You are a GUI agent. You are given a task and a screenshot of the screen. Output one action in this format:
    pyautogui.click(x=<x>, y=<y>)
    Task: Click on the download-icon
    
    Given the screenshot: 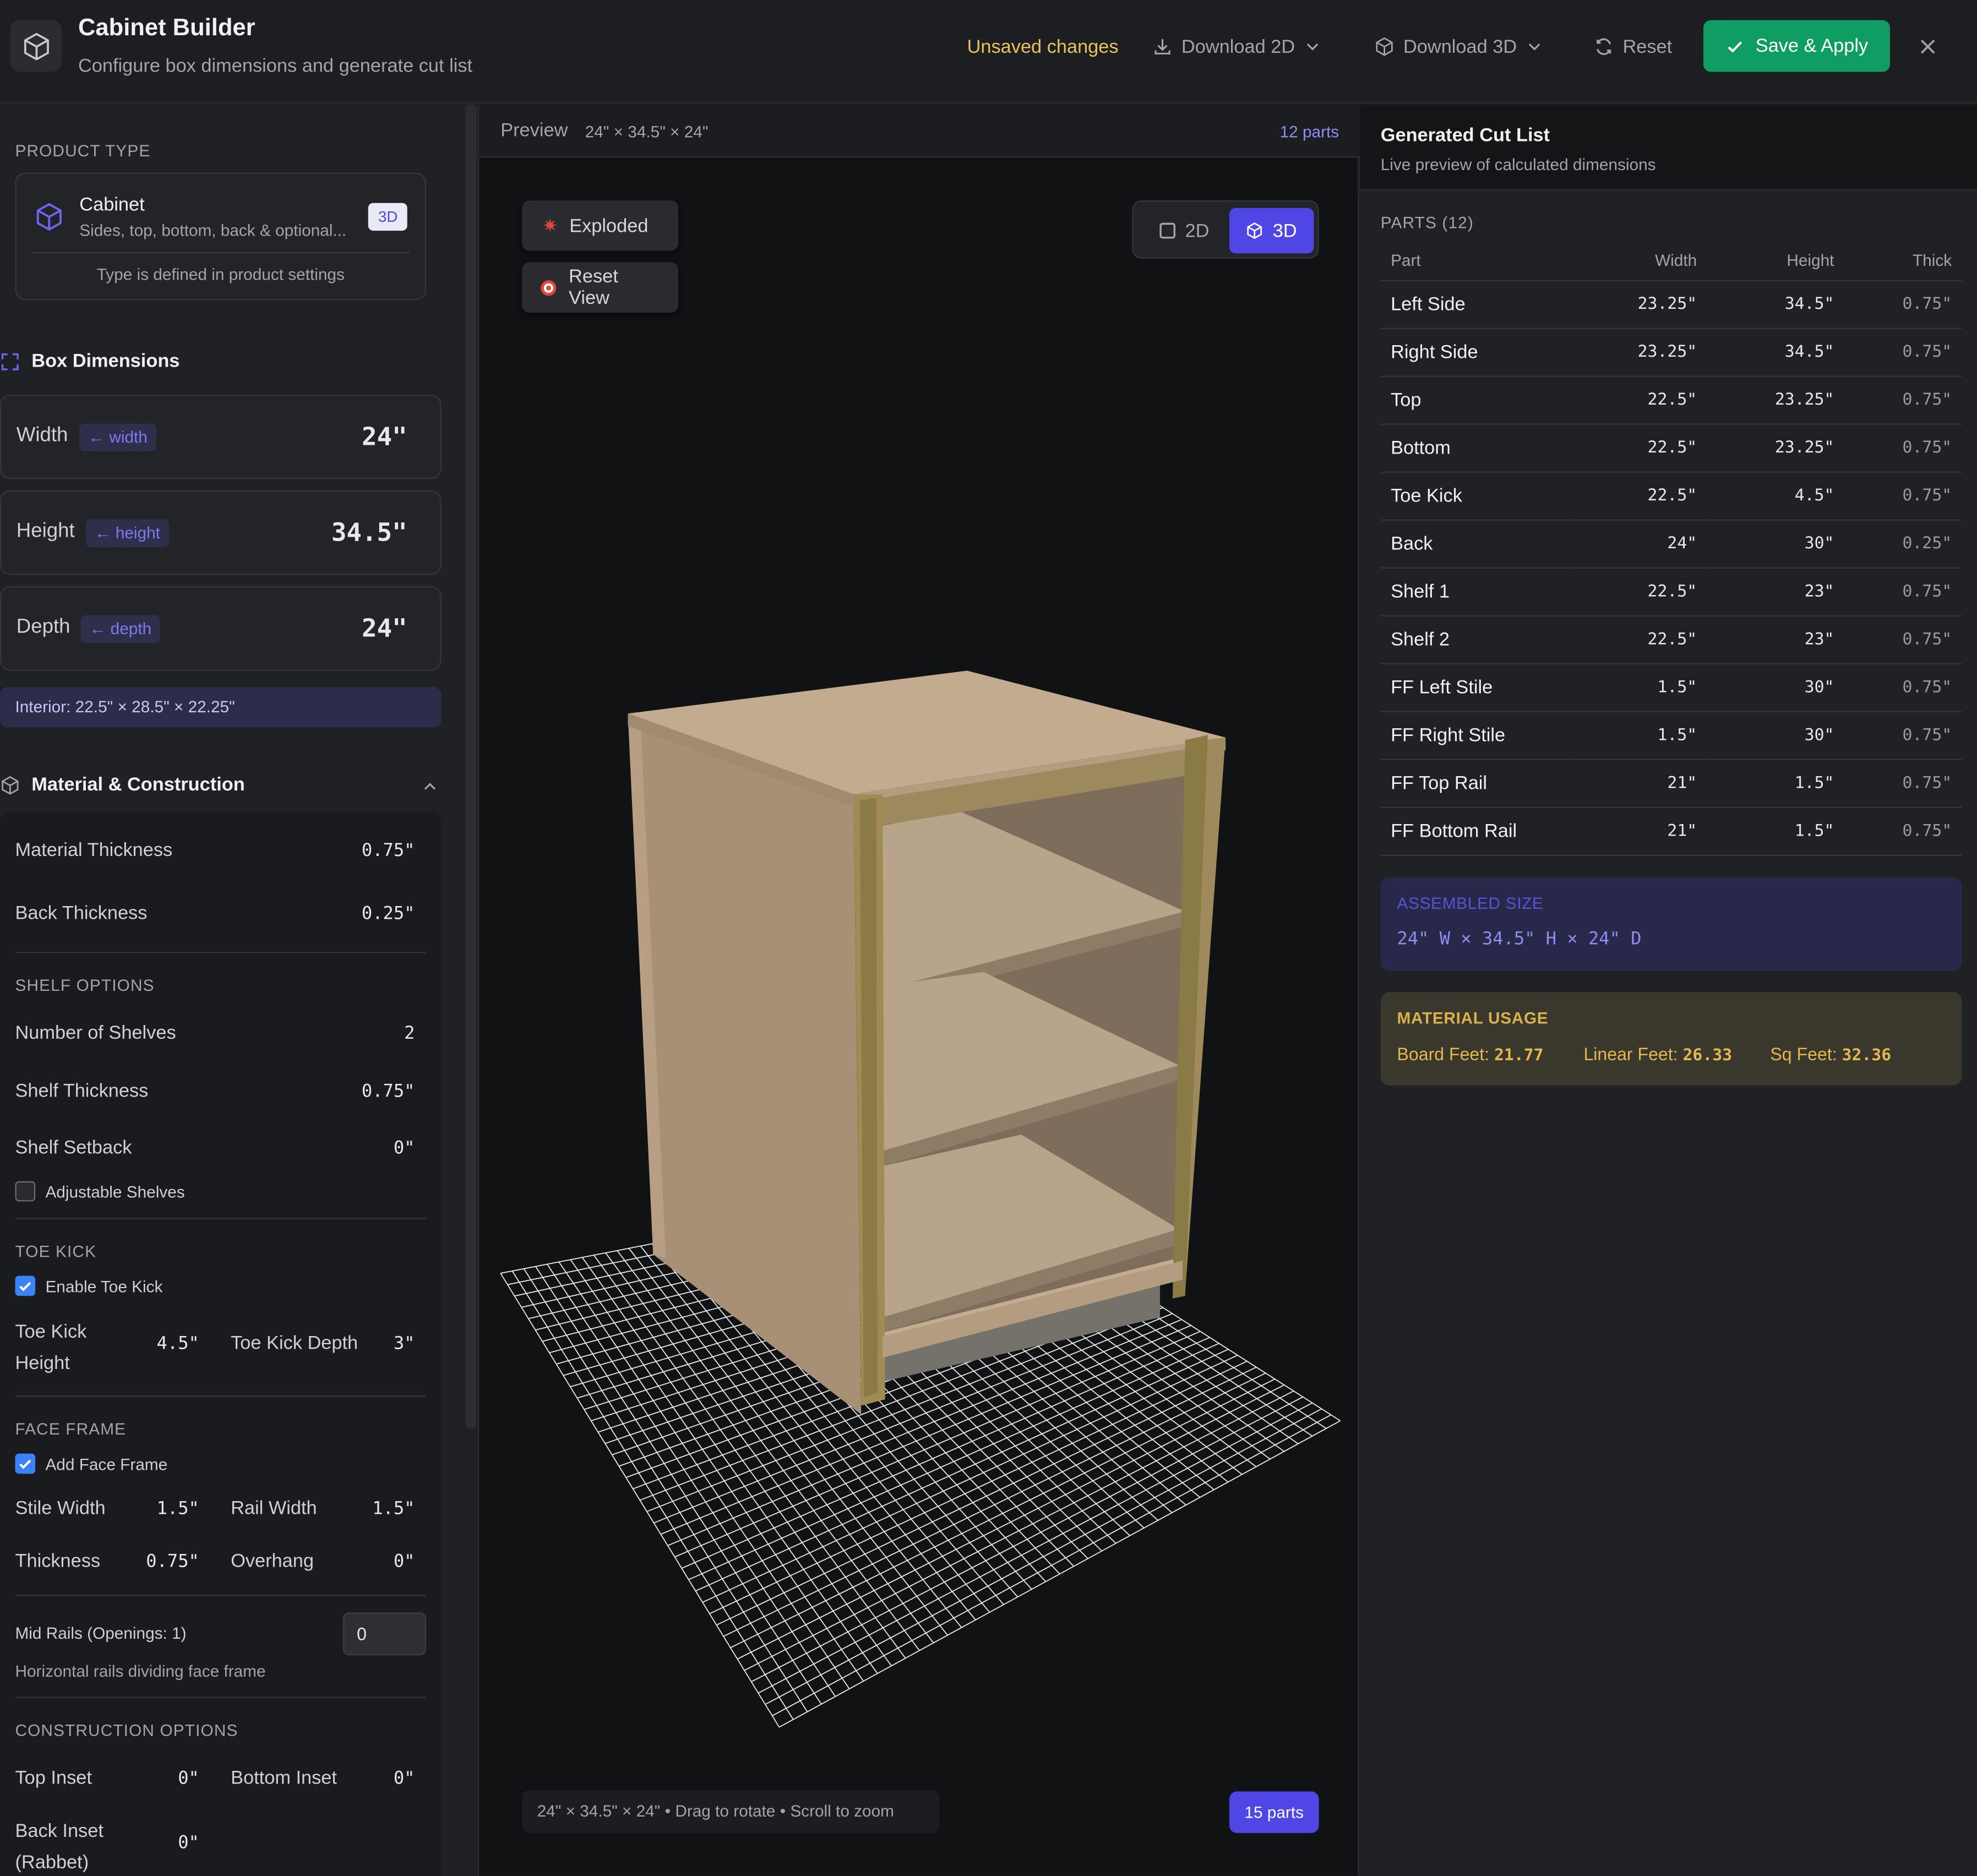 What is the action you would take?
    pyautogui.click(x=1162, y=46)
    